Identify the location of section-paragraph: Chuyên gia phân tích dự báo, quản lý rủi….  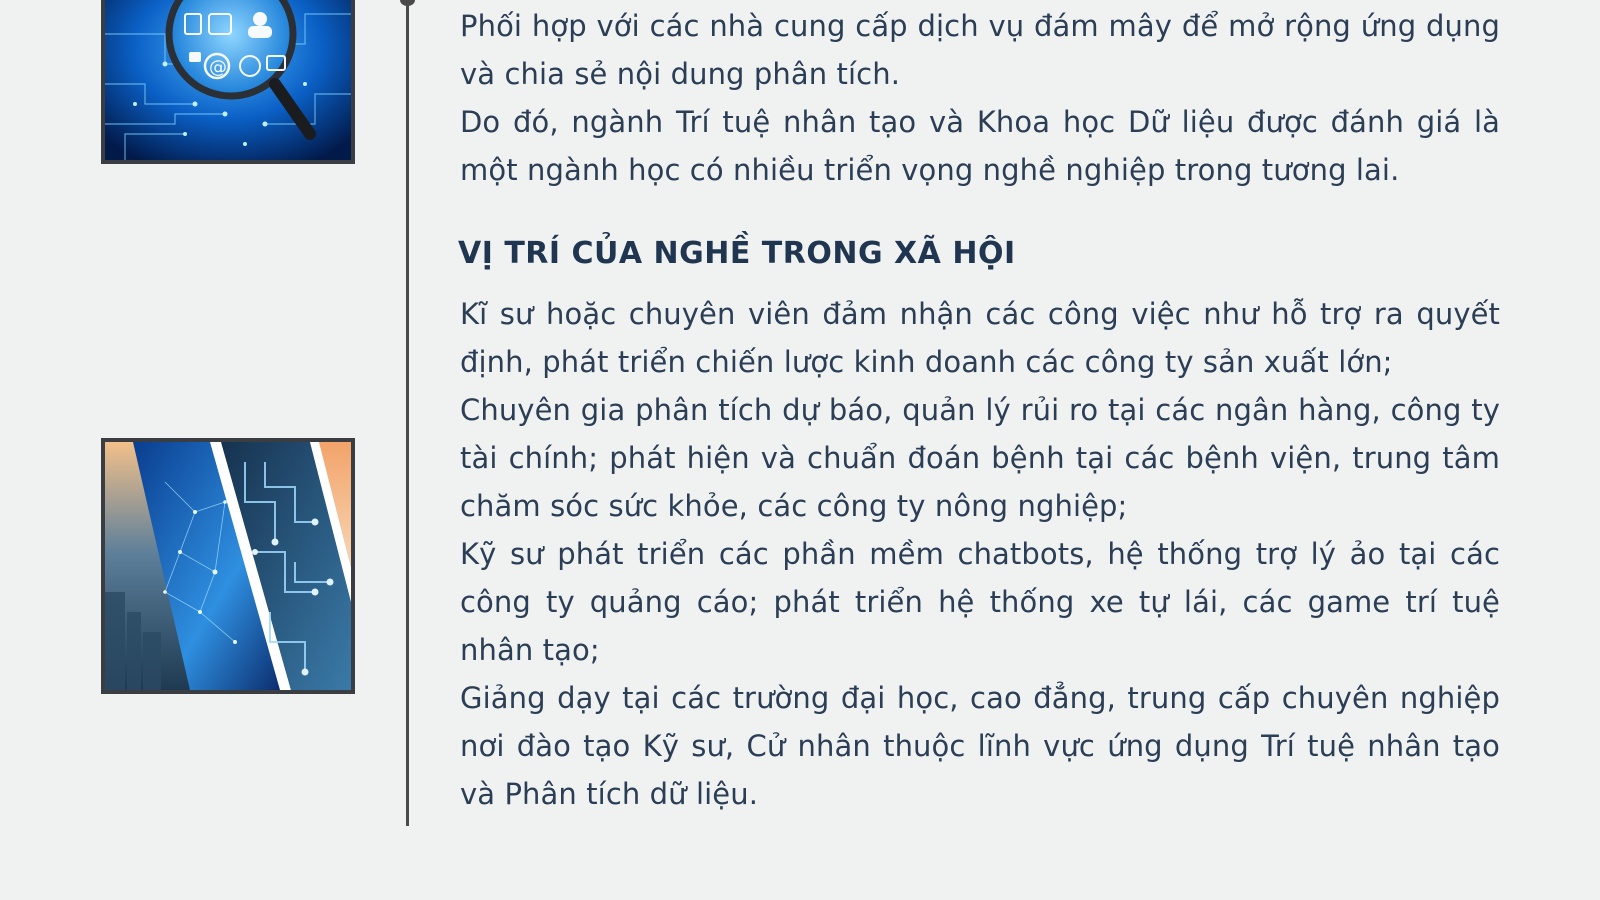
(980, 458).